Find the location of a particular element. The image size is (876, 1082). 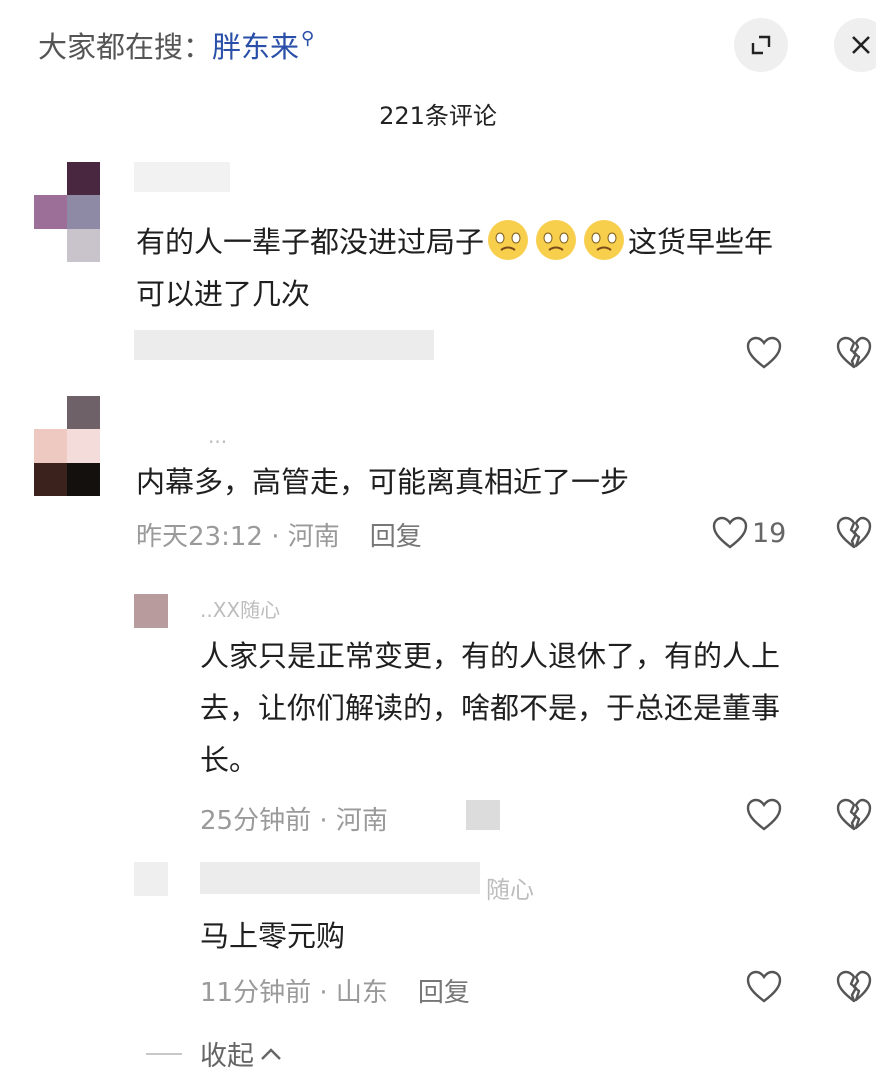

collapse-replies-button: 收起 is located at coordinates (214, 1053).